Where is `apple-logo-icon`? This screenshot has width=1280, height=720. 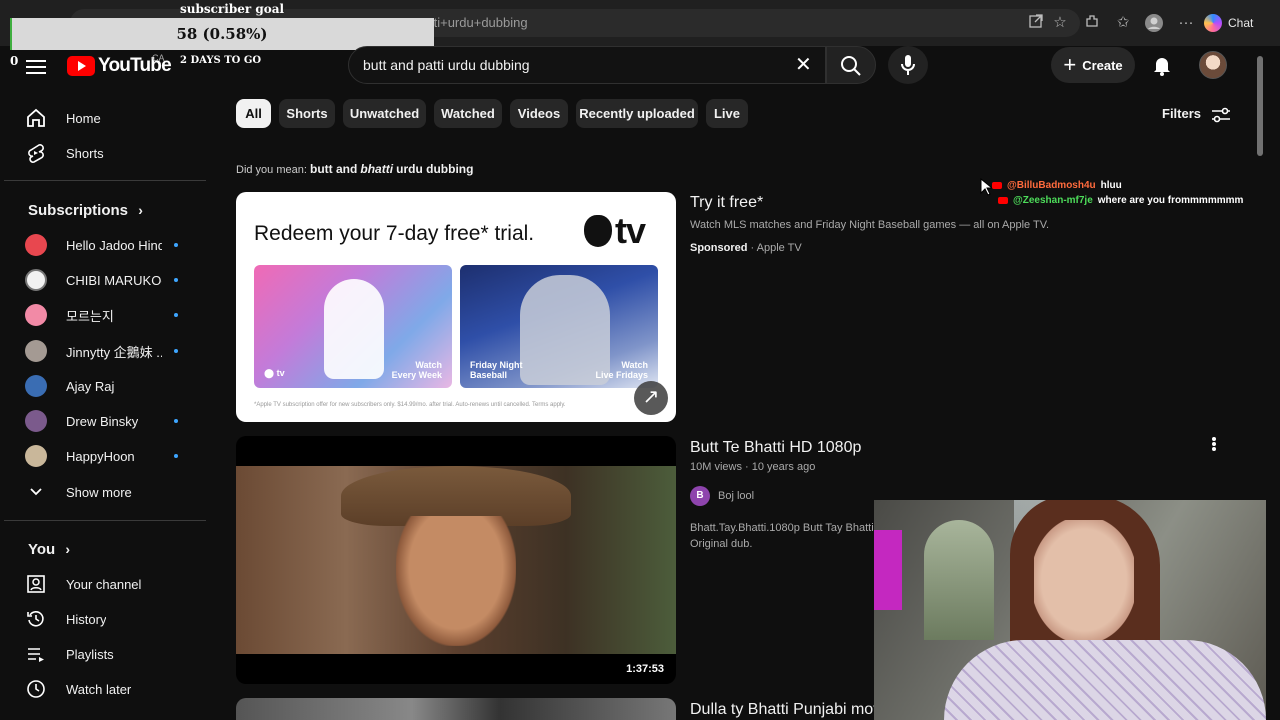
apple-logo-icon is located at coordinates (598, 231).